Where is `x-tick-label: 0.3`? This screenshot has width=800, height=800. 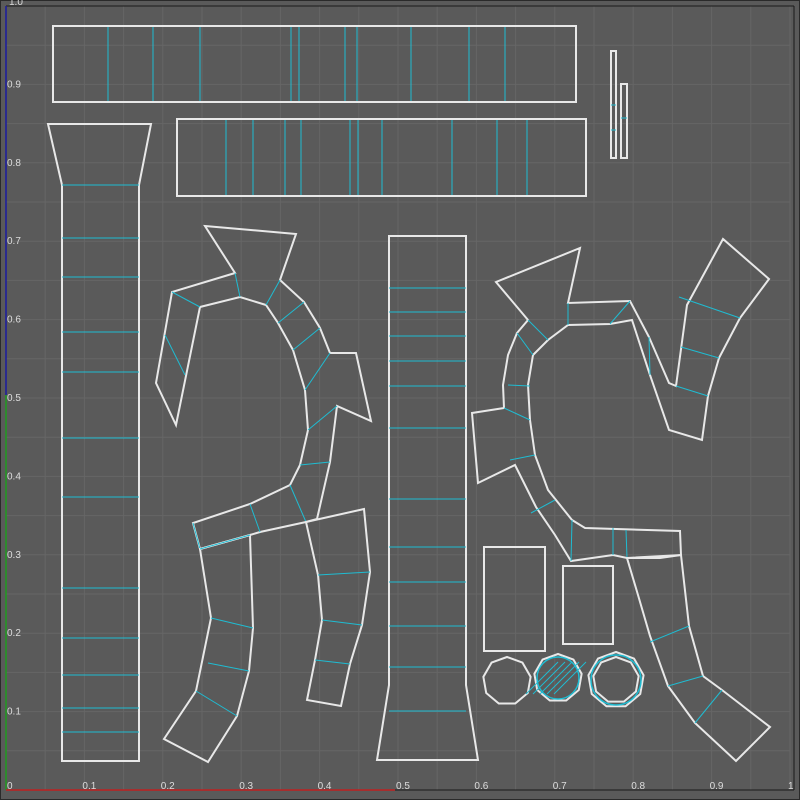
x-tick-label: 0.3 is located at coordinates (246, 786).